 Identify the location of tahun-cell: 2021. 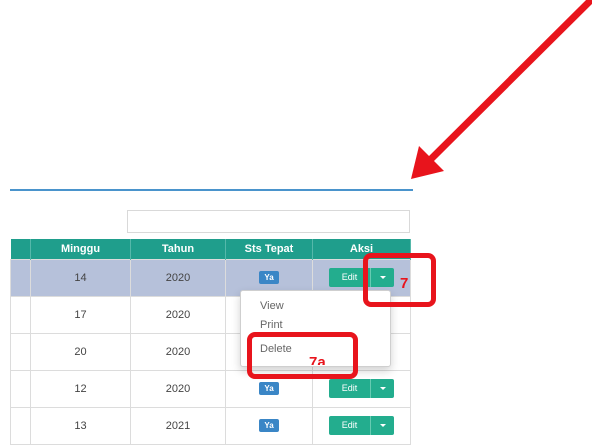
(178, 425).